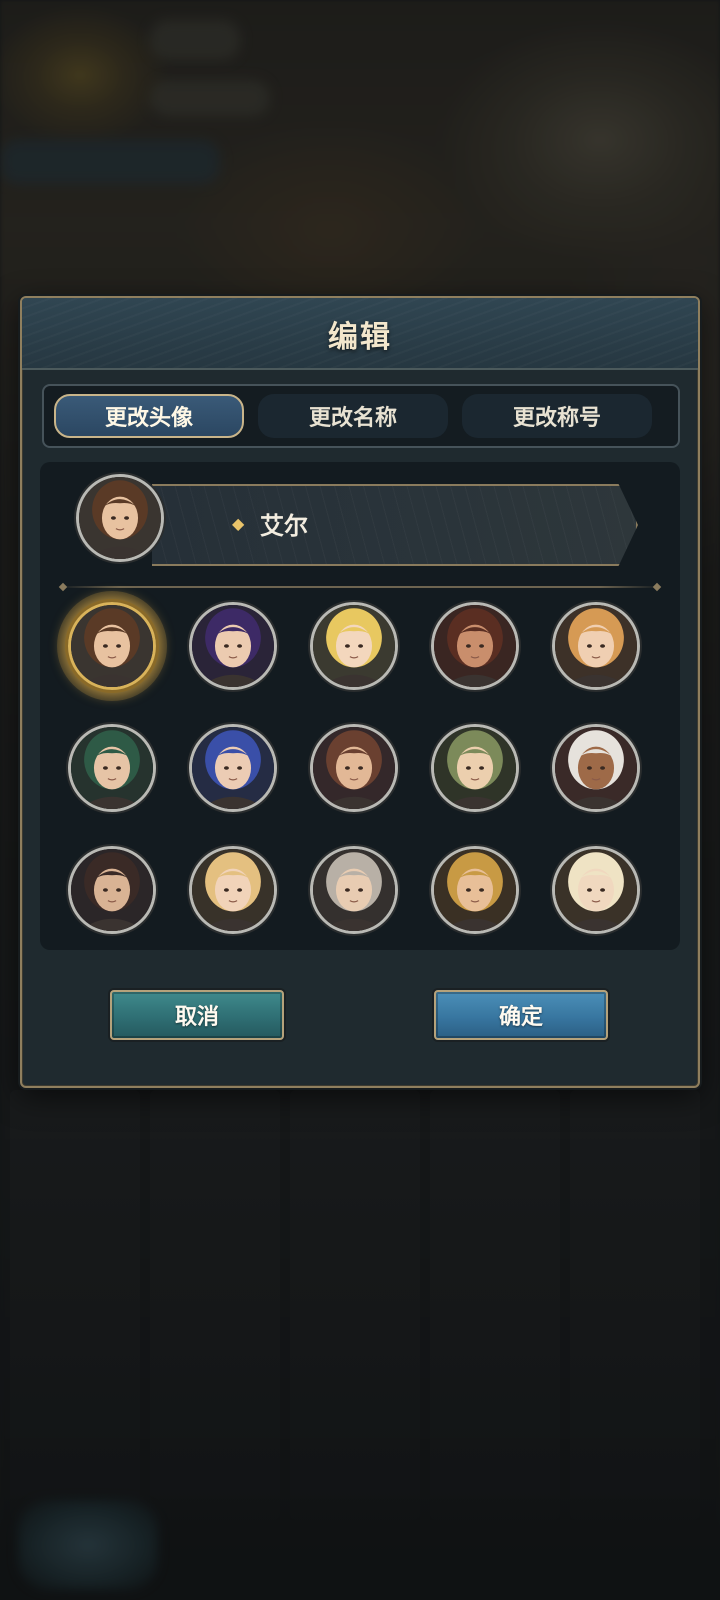  I want to click on current-avatar, so click(120, 518).